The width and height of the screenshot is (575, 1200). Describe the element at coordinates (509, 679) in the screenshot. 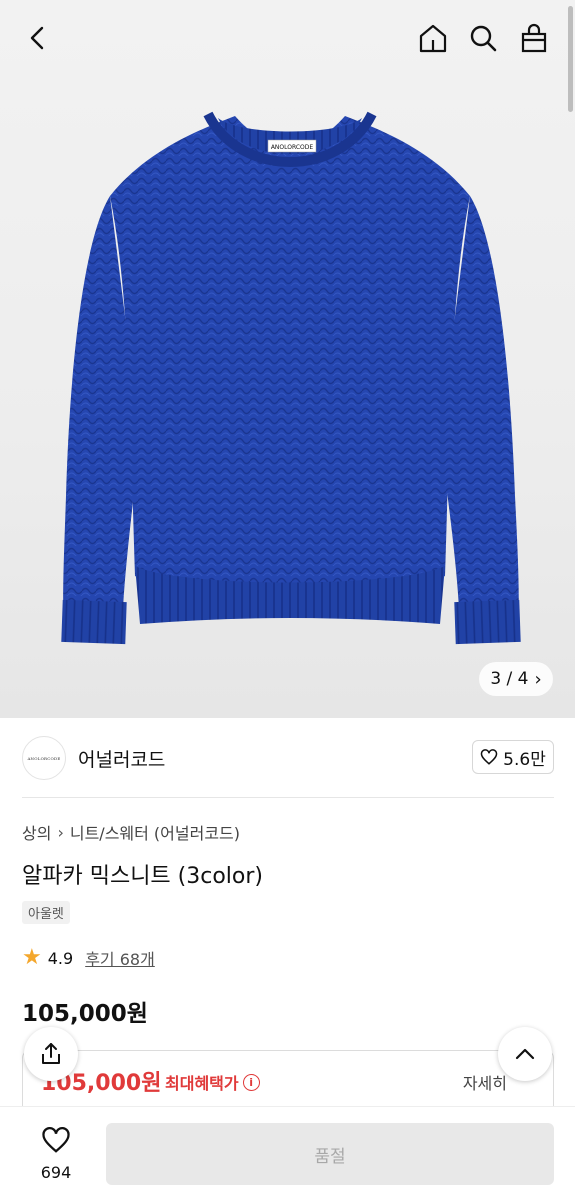

I see `pager-text: 3 / 4` at that location.